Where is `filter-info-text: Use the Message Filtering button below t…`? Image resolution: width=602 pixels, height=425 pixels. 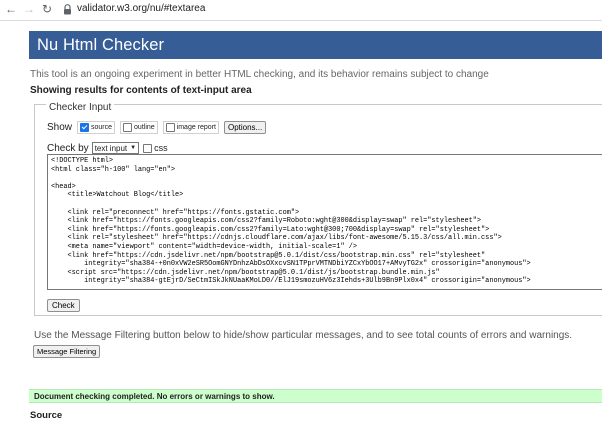 filter-info-text: Use the Message Filtering button below t… is located at coordinates (303, 335).